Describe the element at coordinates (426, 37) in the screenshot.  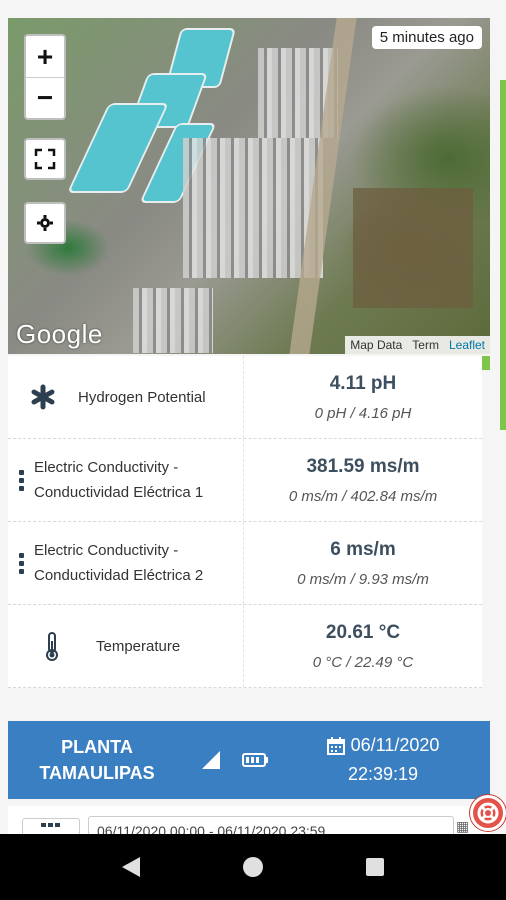
I see `last-update-badge: 5 minutes ago` at that location.